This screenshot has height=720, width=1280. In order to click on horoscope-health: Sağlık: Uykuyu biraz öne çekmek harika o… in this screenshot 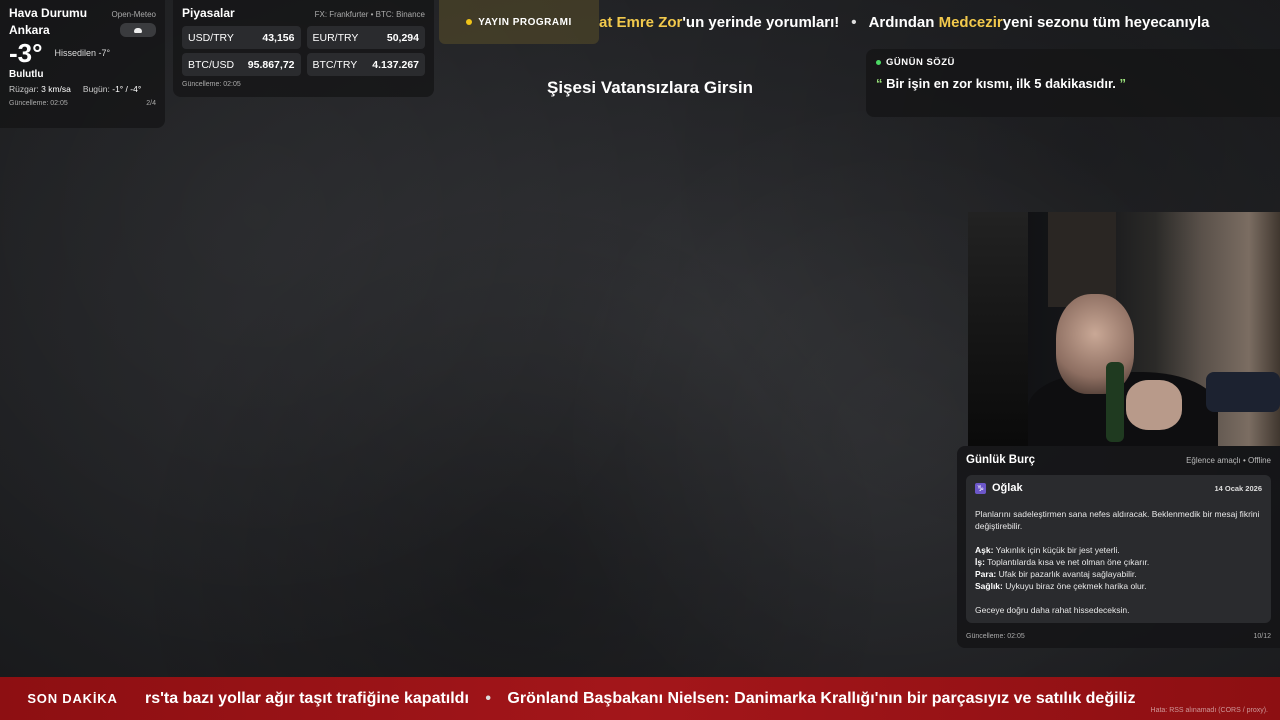, I will do `click(1118, 586)`.